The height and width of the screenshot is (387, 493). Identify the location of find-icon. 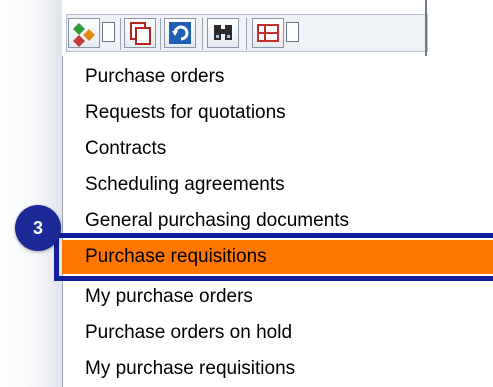
(223, 32).